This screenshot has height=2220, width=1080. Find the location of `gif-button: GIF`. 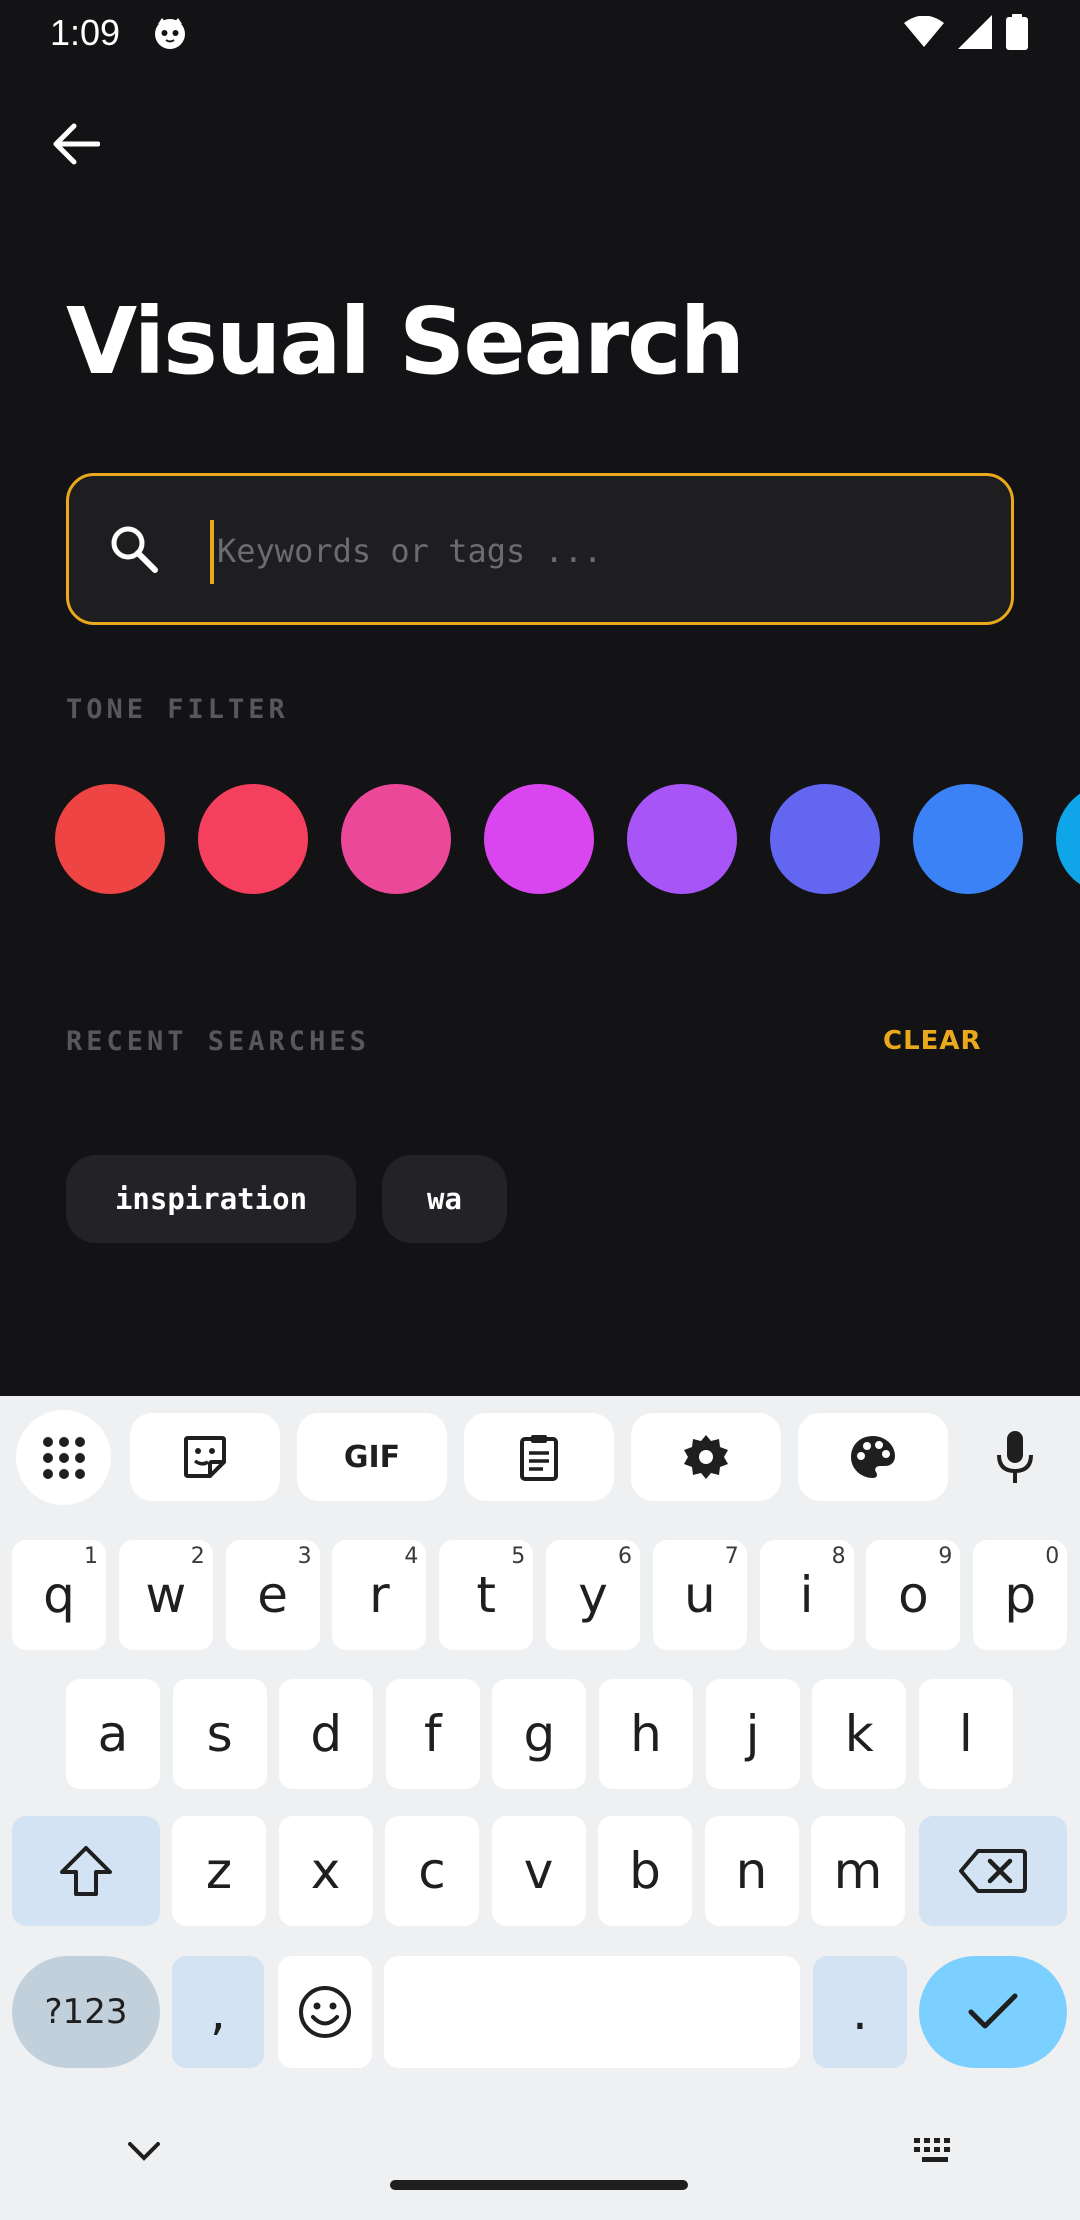

gif-button: GIF is located at coordinates (372, 1457).